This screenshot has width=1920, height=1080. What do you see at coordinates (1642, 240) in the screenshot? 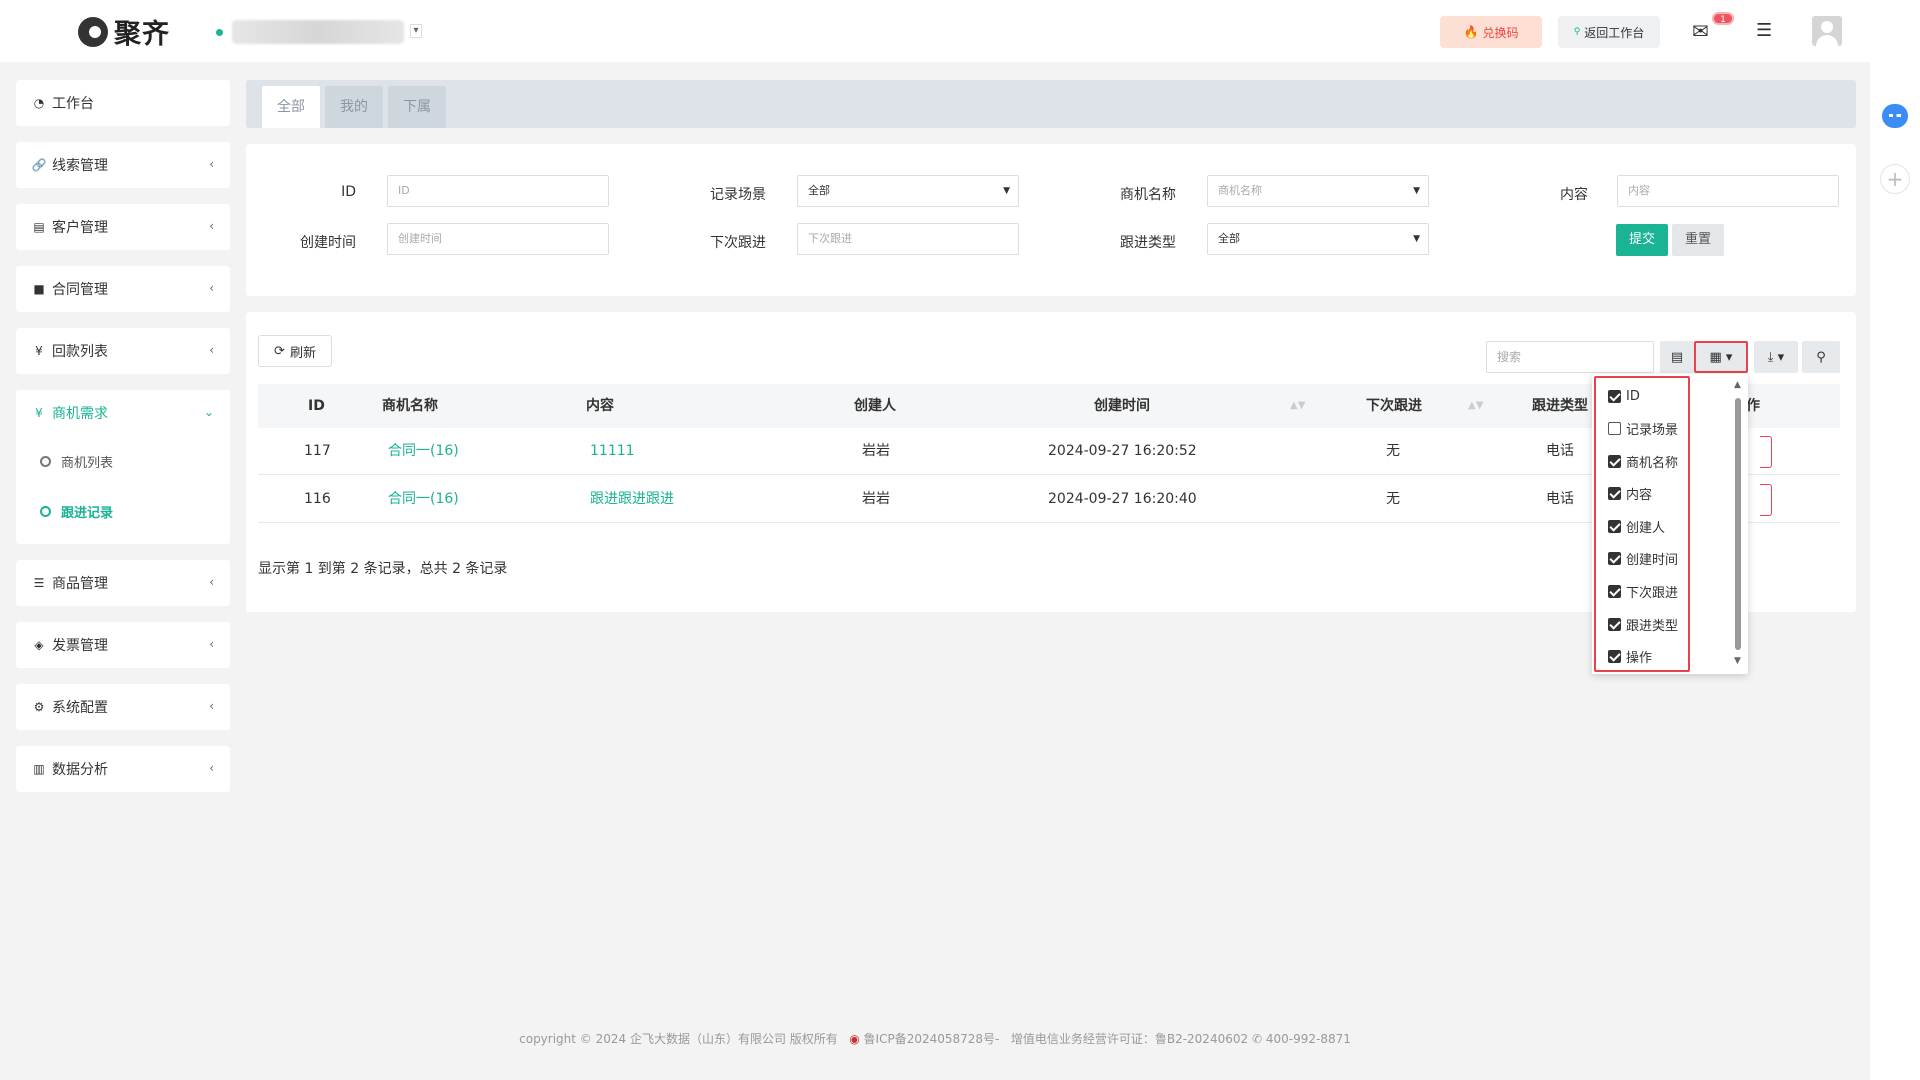
I see `submit-button: 提交` at bounding box center [1642, 240].